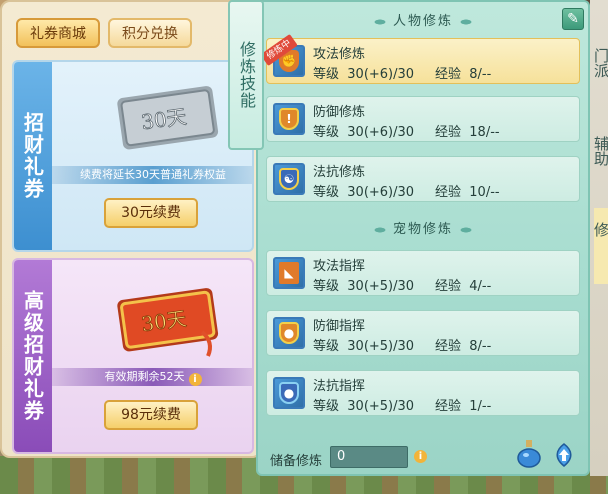 The height and width of the screenshot is (494, 608). I want to click on skill-exp: 经验 4/--, so click(463, 286).